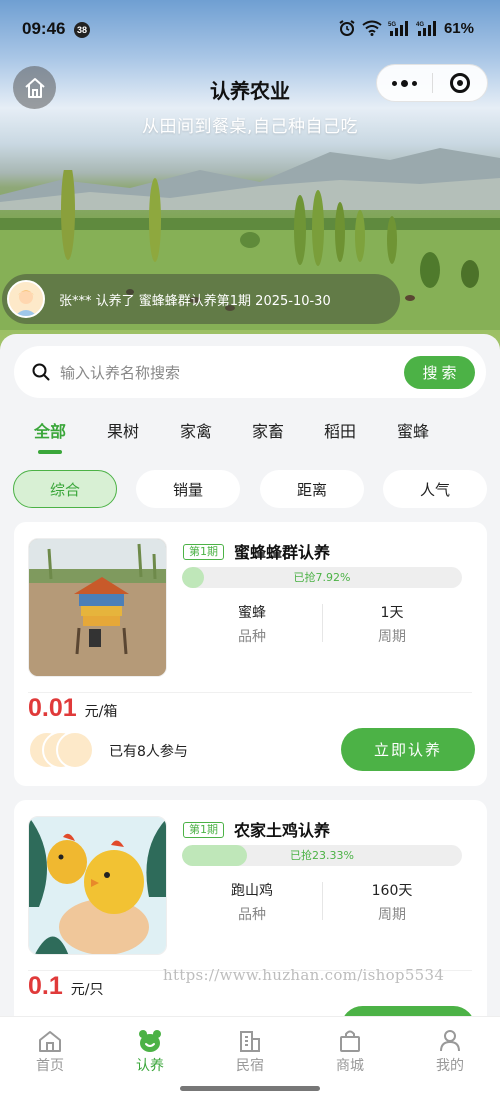  I want to click on status-icons: 5G 4G 61%, so click(406, 28).